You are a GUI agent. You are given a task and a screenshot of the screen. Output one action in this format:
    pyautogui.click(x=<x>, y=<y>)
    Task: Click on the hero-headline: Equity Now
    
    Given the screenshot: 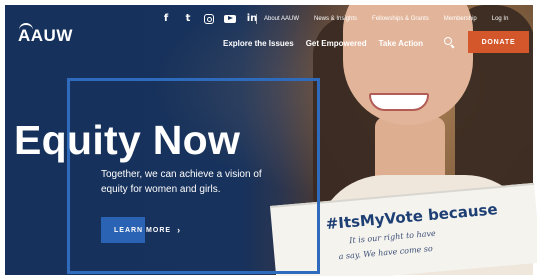 What is the action you would take?
    pyautogui.click(x=127, y=140)
    